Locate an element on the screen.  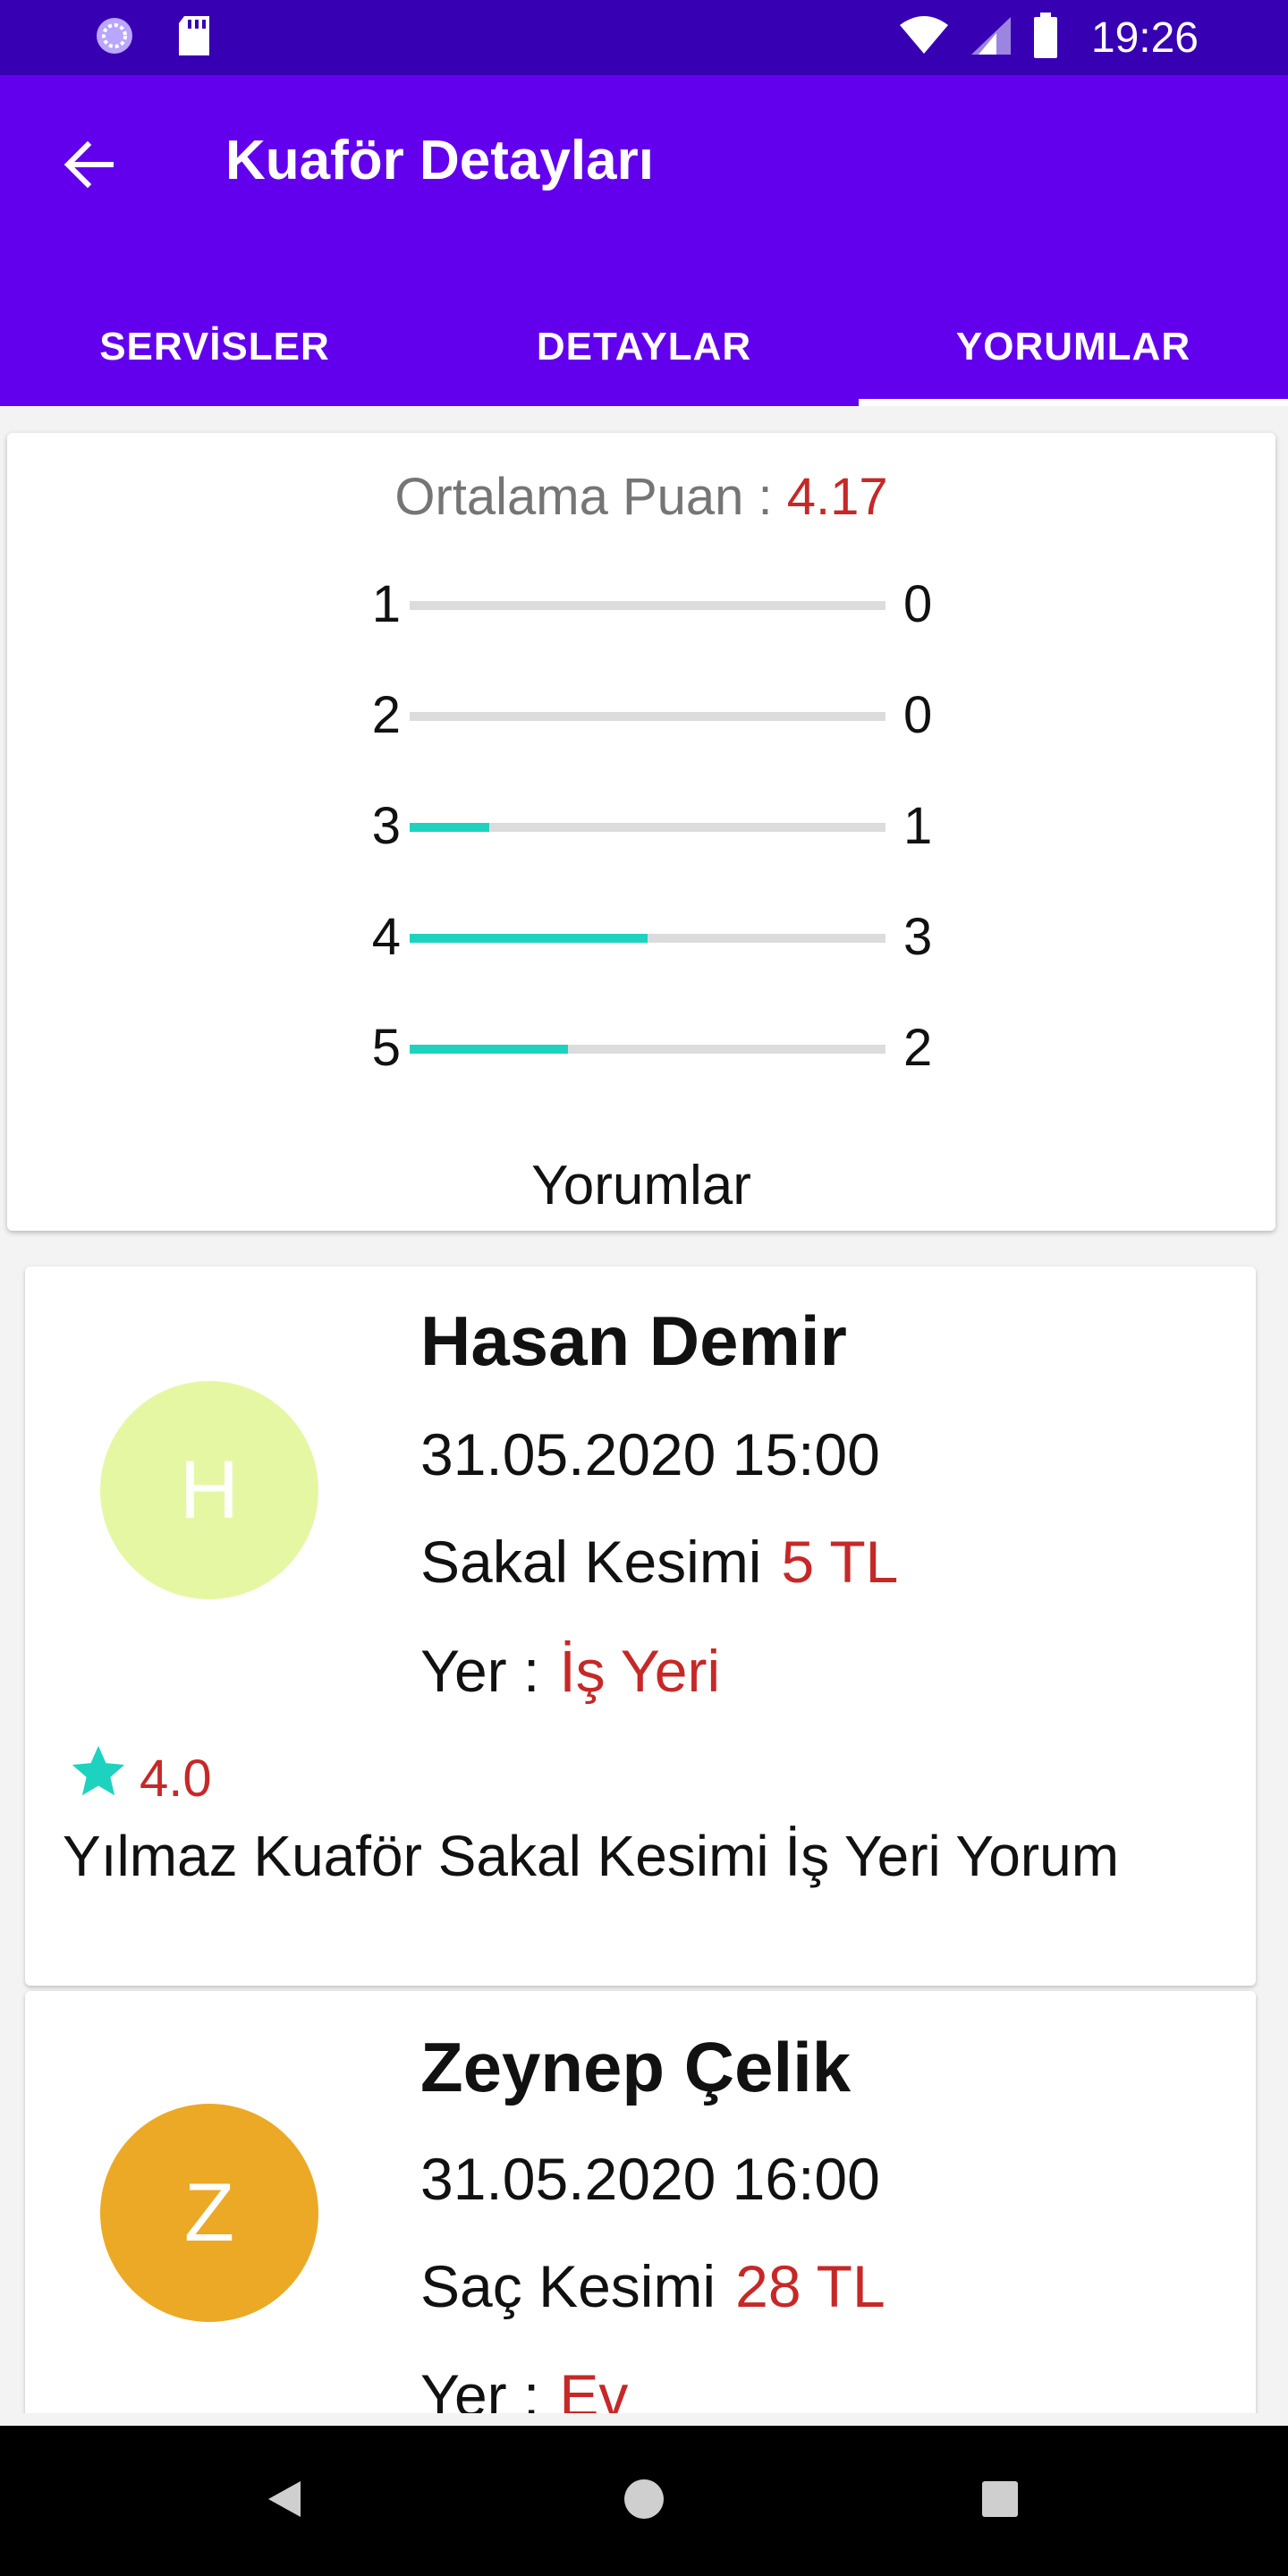
rating-row-4: 4 3 is located at coordinates (651, 937).